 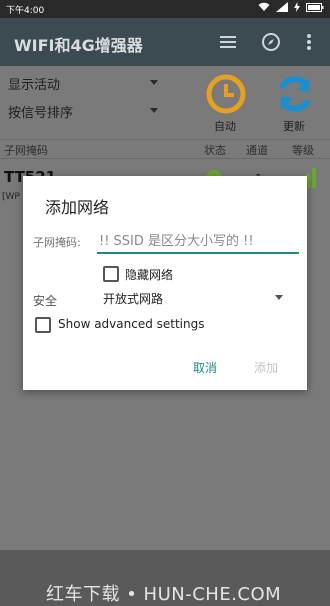 What do you see at coordinates (43, 325) in the screenshot?
I see `advanced-settings-checkbox` at bounding box center [43, 325].